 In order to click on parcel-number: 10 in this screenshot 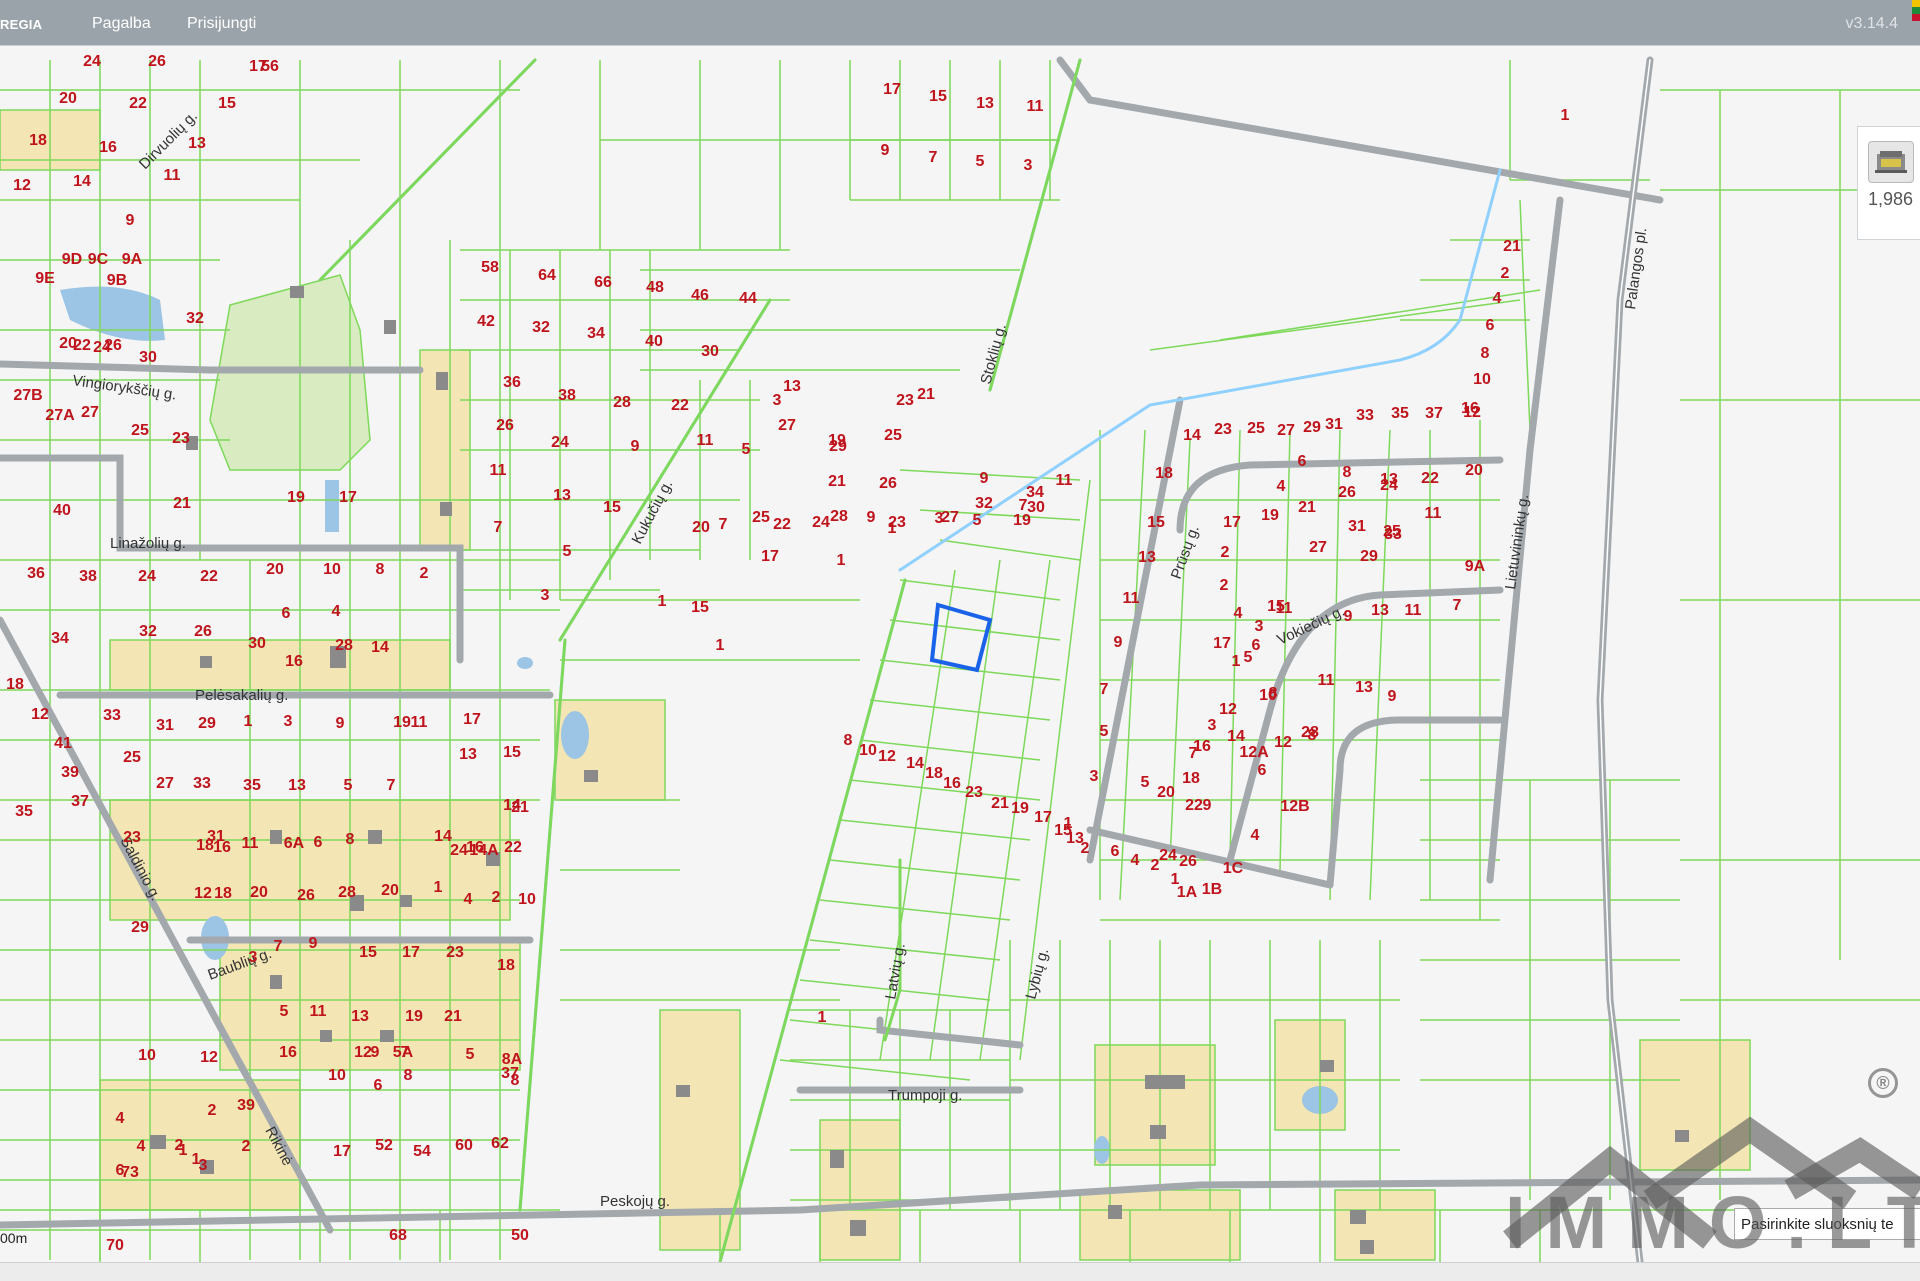, I will do `click(868, 750)`.